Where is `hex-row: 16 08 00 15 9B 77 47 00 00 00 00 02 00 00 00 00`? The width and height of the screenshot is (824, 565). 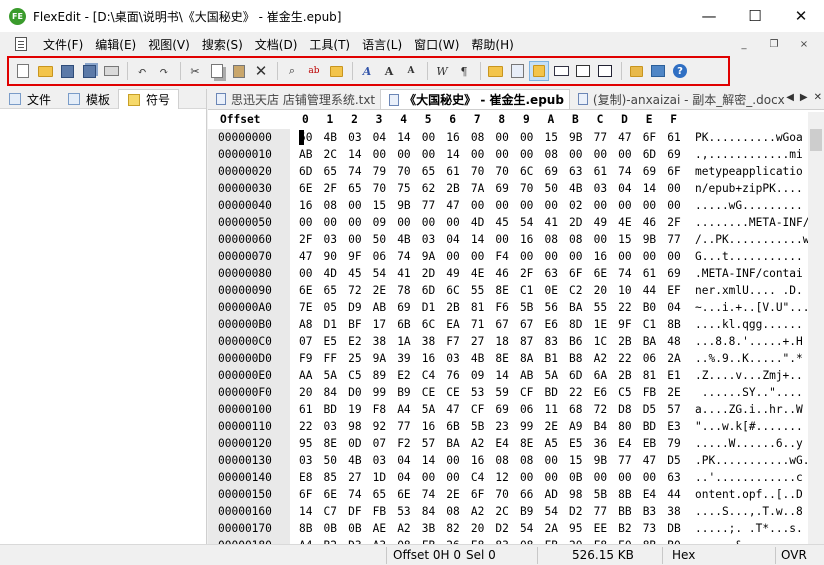 hex-row: 16 08 00 15 9B 77 47 00 00 00 00 02 00 00 00 00 is located at coordinates (492, 205).